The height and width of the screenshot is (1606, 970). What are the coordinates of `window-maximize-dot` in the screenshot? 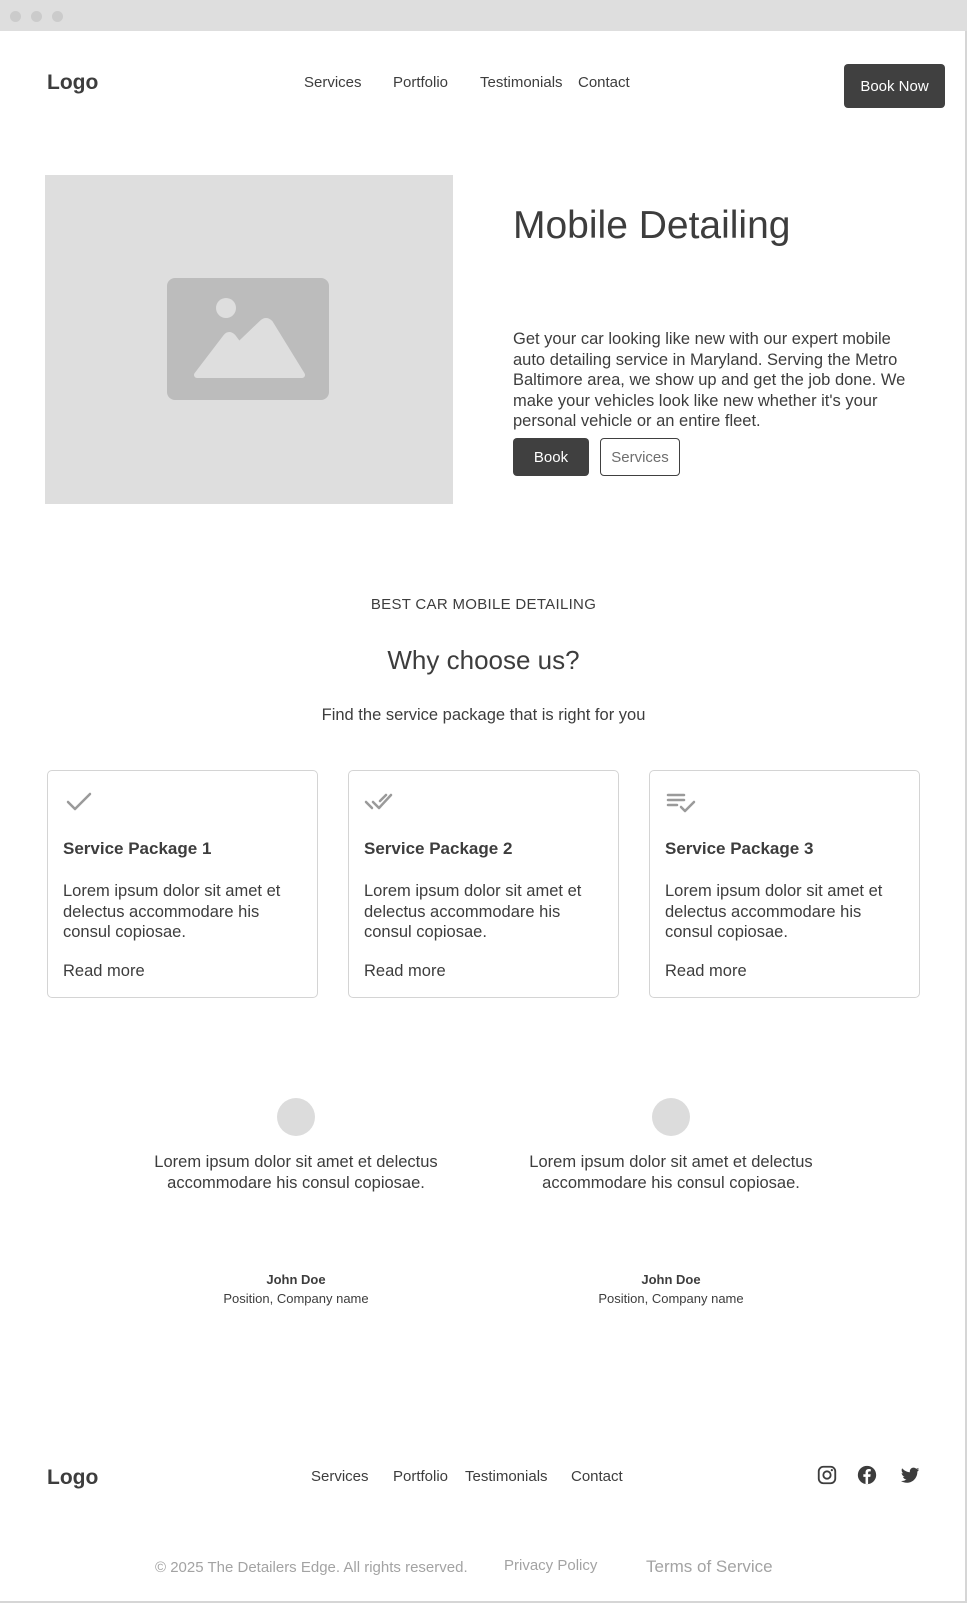 It's located at (57, 16).